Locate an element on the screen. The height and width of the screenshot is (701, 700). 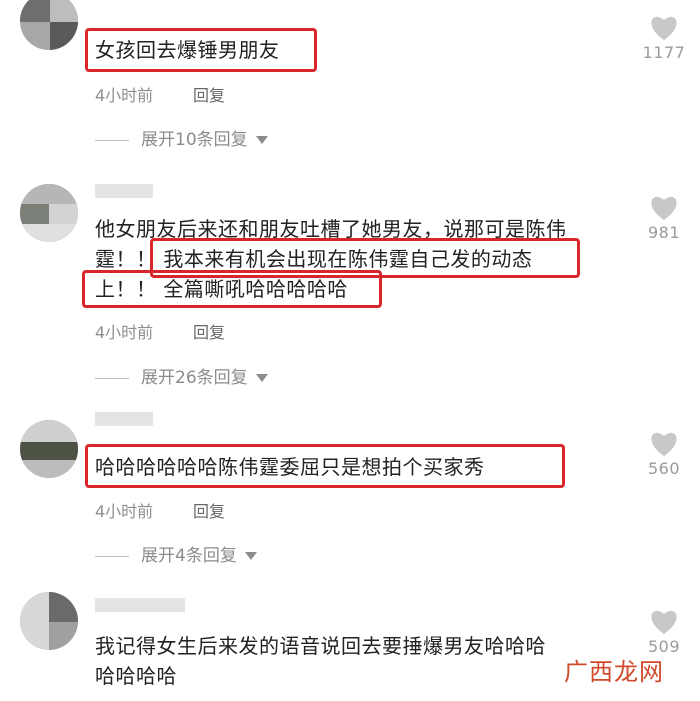
comment-line: 他女朋友后来还和朋友吐槽了她男友，说那可是陈伟 is located at coordinates (331, 229).